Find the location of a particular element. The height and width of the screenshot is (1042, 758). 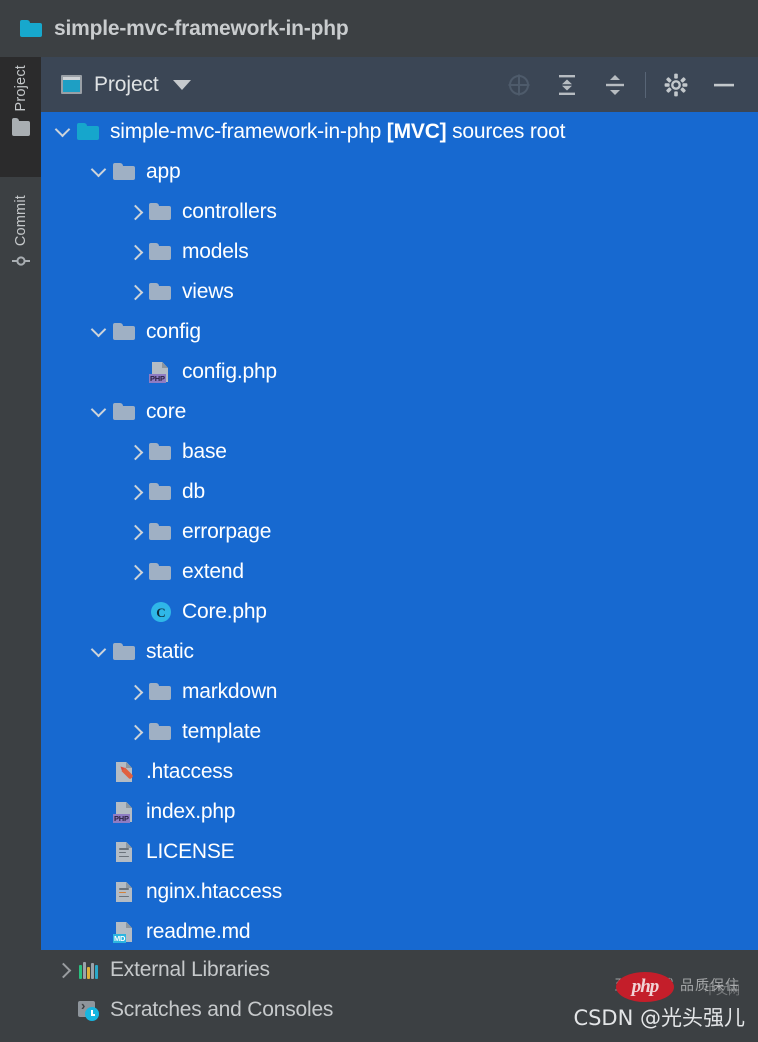

tree-node-label: .htaccess is located at coordinates (189, 771).